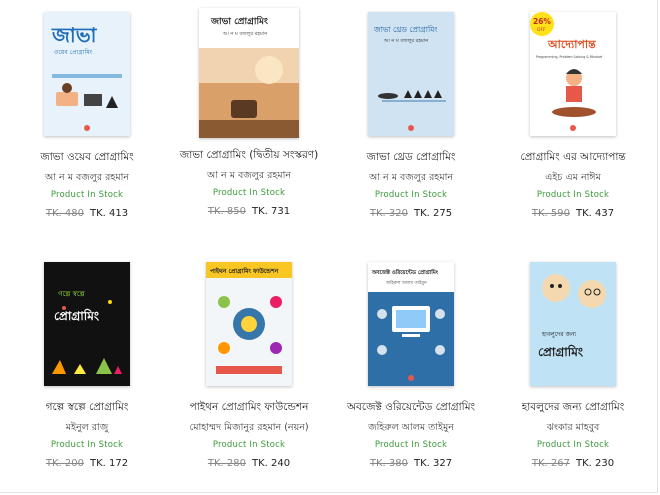 Image resolution: width=660 pixels, height=495 pixels. I want to click on price-row: TK. 380 TK. 327, so click(411, 463).